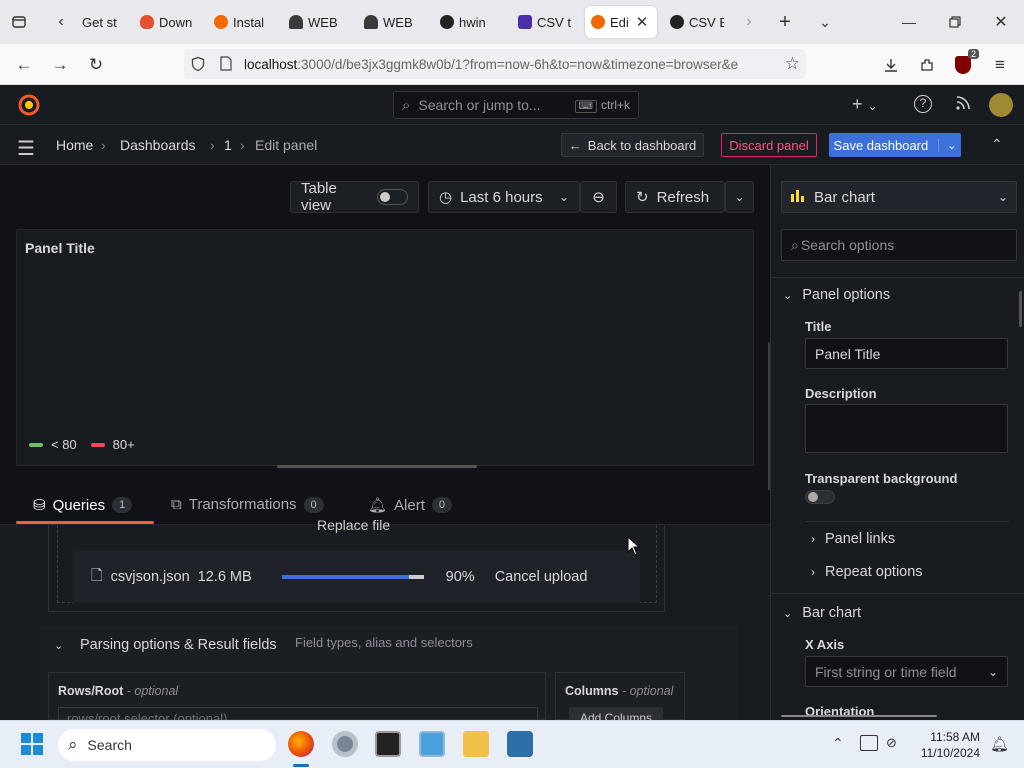  Describe the element at coordinates (167, 745) in the screenshot. I see `taskbar-search: ⌕ Search` at that location.